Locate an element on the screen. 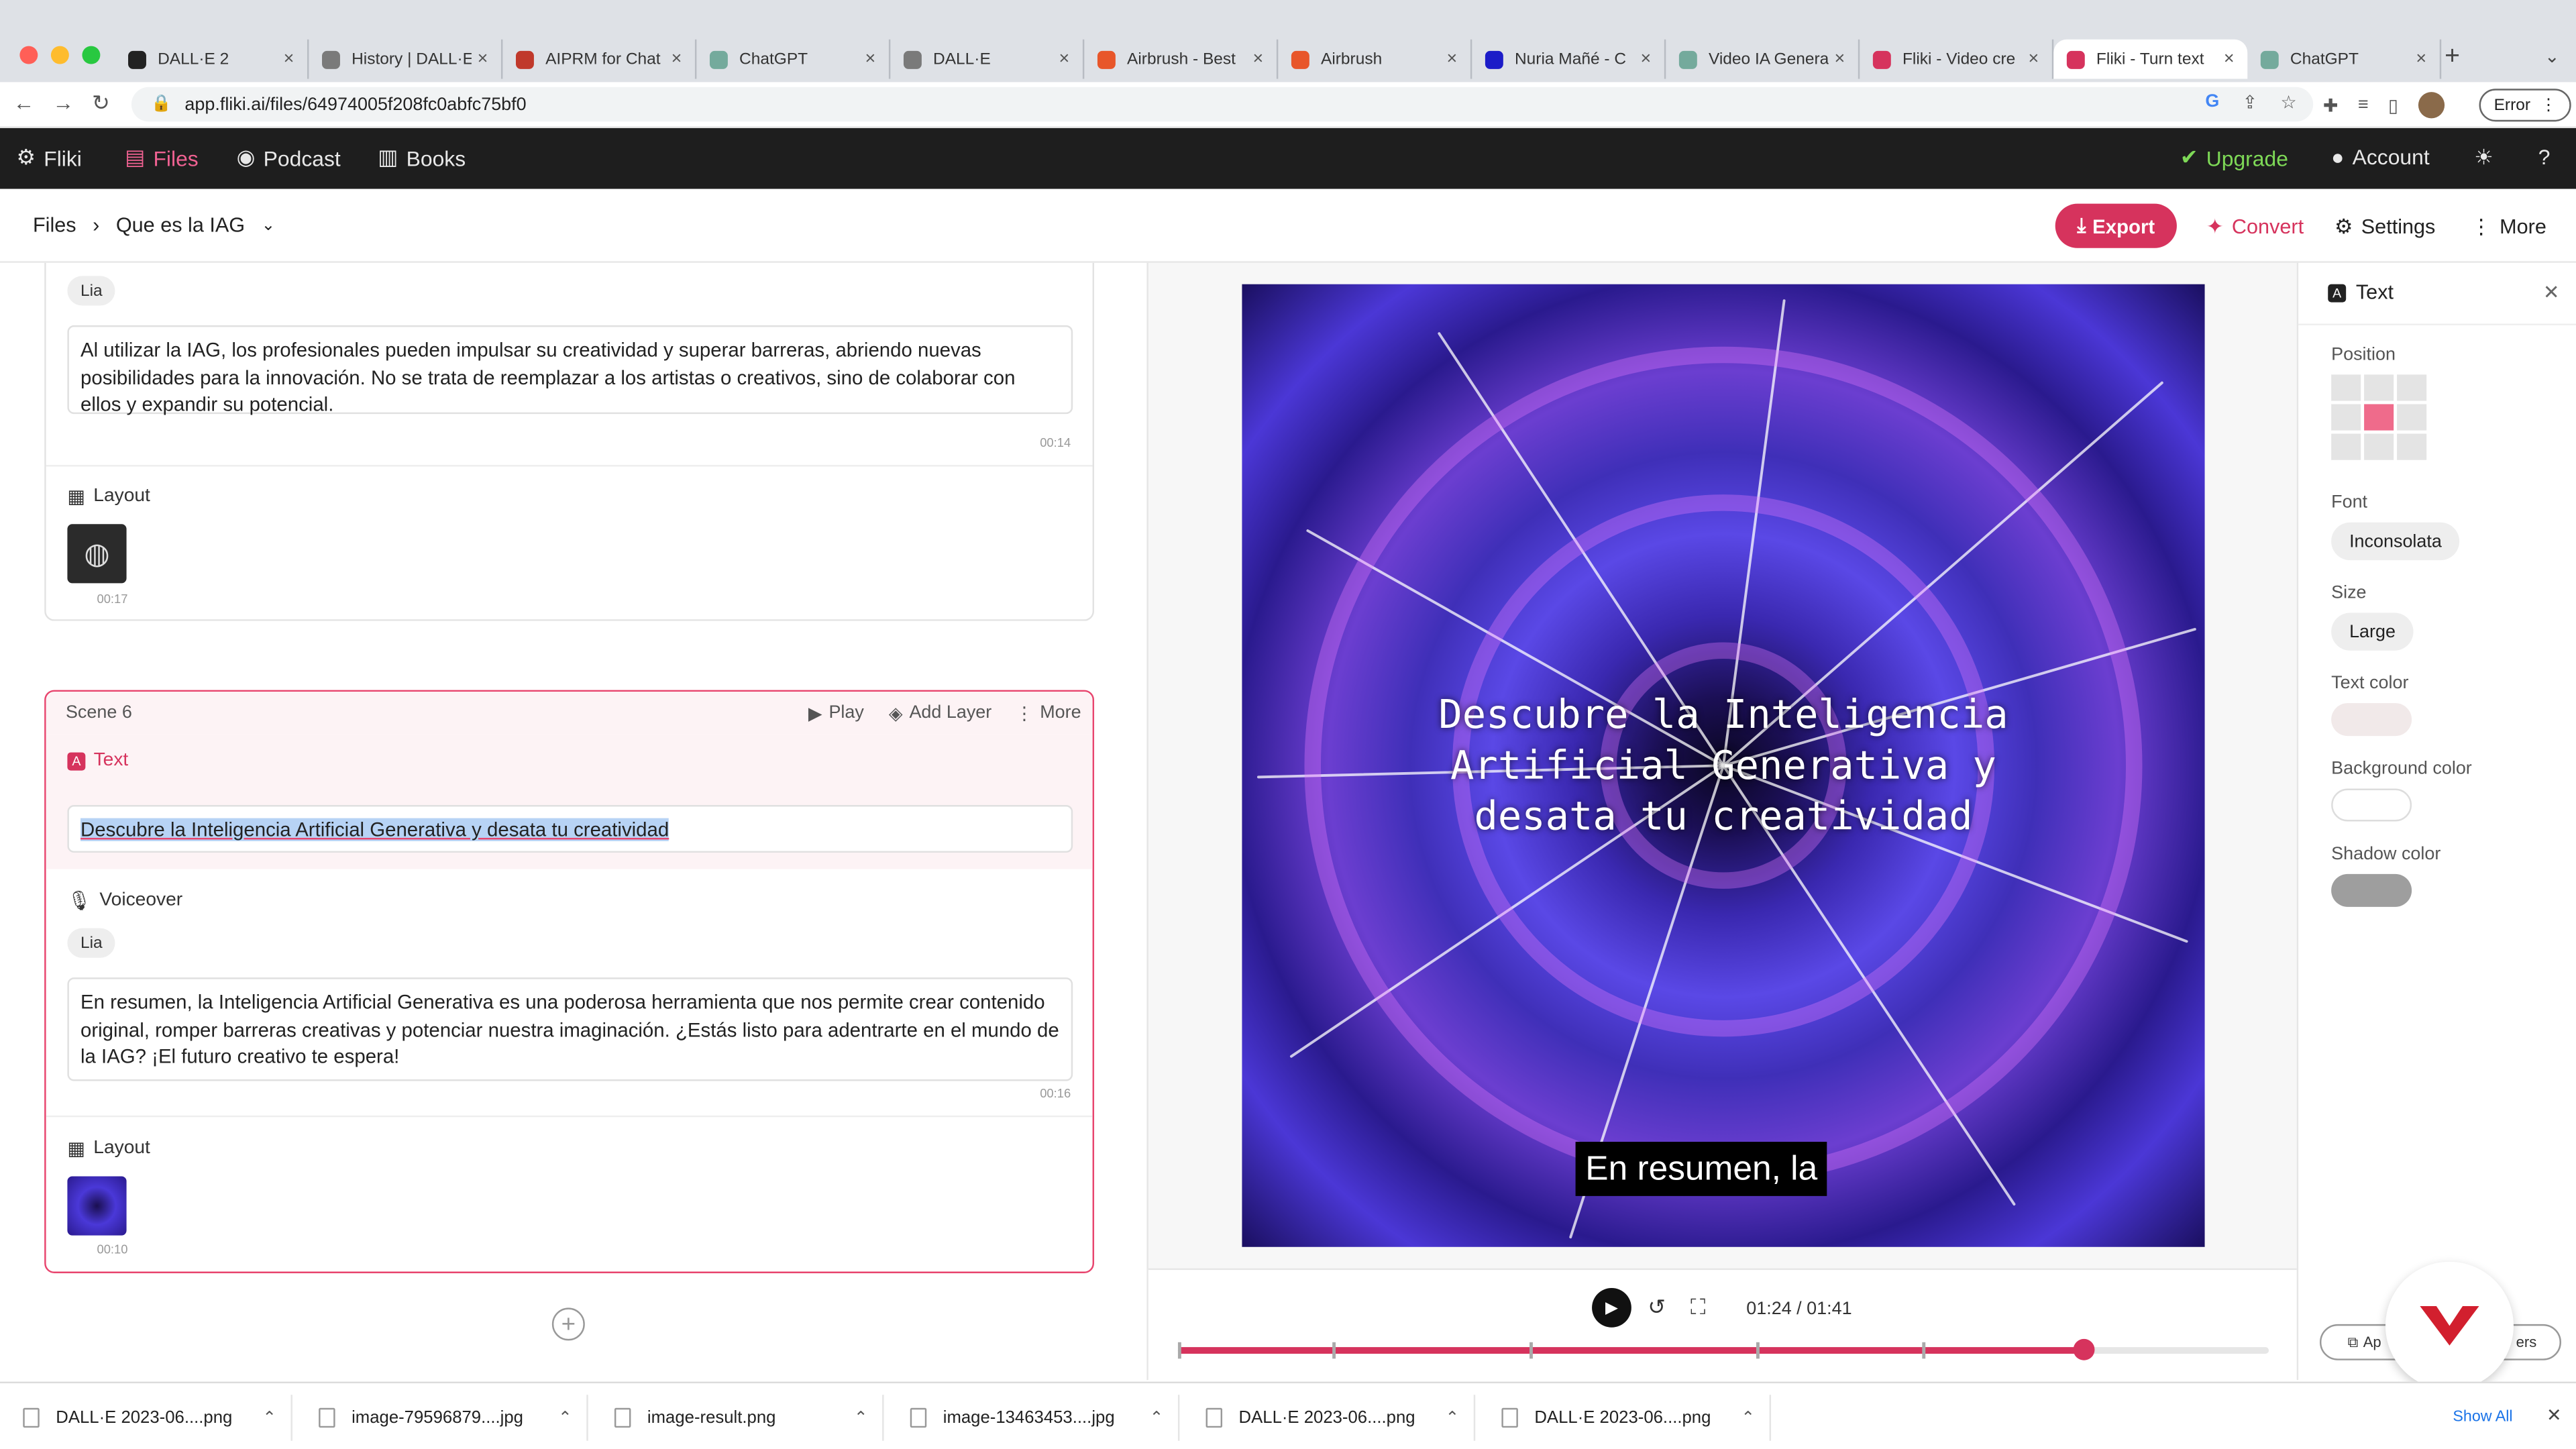 The width and height of the screenshot is (2576, 1449). google-icon: G is located at coordinates (2212, 102).